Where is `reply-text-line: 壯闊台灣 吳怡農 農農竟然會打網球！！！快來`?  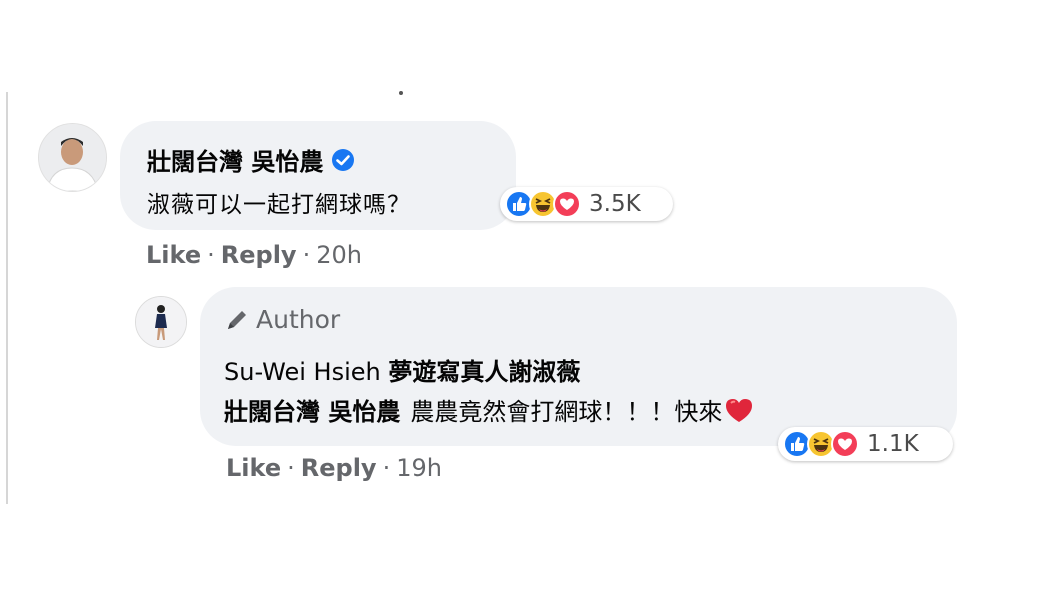 reply-text-line: 壯闊台灣 吳怡農 農農竟然會打網球！！！快來 is located at coordinates (489, 409).